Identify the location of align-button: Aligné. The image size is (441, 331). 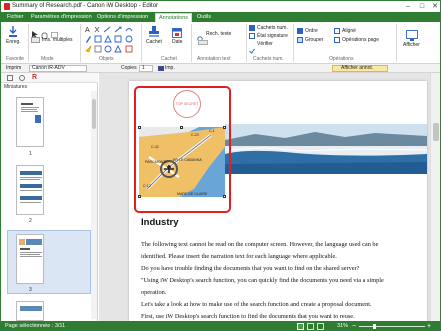
(349, 31).